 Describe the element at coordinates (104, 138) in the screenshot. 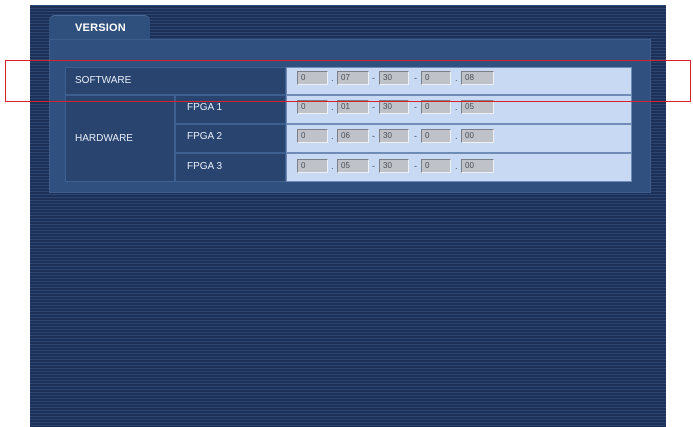

I see `hardware-label: HARDWARE` at that location.